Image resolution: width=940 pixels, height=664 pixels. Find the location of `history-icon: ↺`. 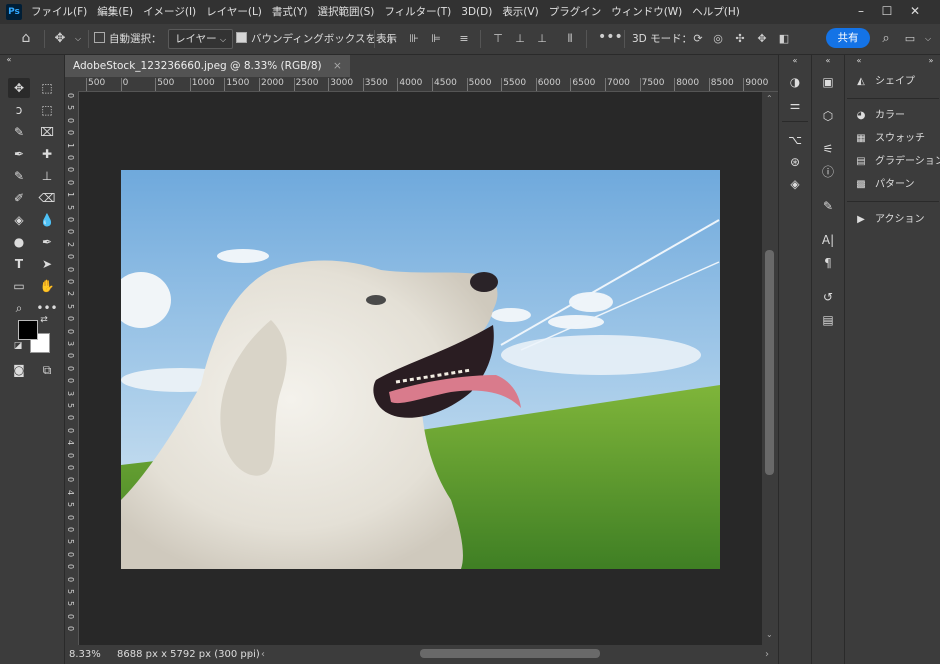

history-icon: ↺ is located at coordinates (828, 297).